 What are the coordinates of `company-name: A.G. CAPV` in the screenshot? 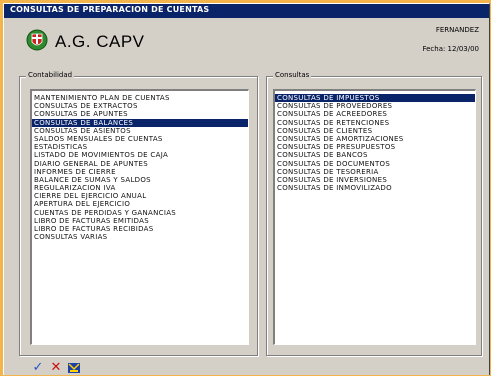 It's located at (100, 41).